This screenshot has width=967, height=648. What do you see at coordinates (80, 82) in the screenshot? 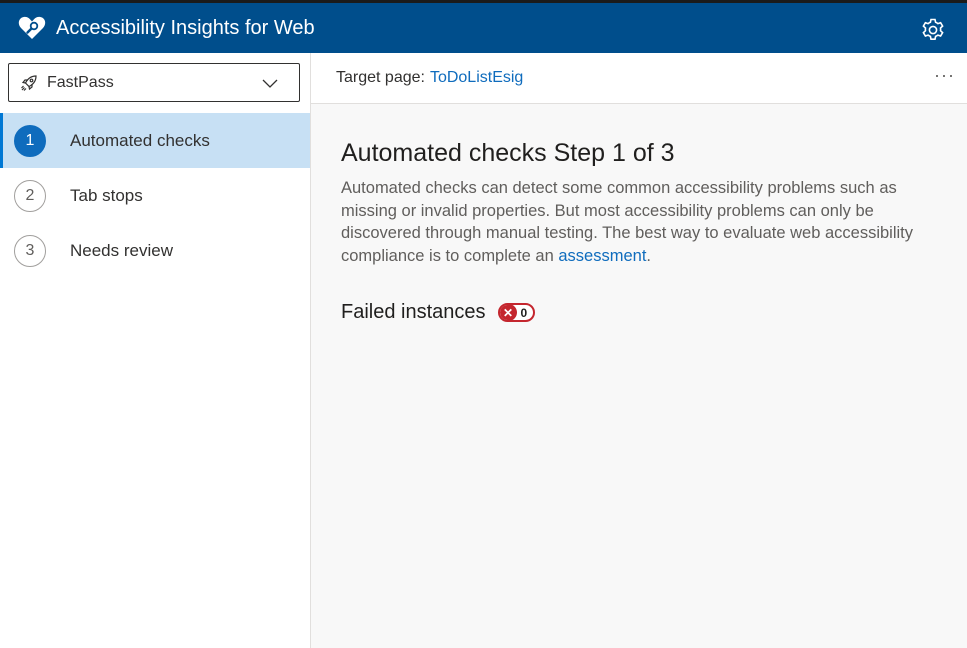
I see `dropdown-value: FastPass` at bounding box center [80, 82].